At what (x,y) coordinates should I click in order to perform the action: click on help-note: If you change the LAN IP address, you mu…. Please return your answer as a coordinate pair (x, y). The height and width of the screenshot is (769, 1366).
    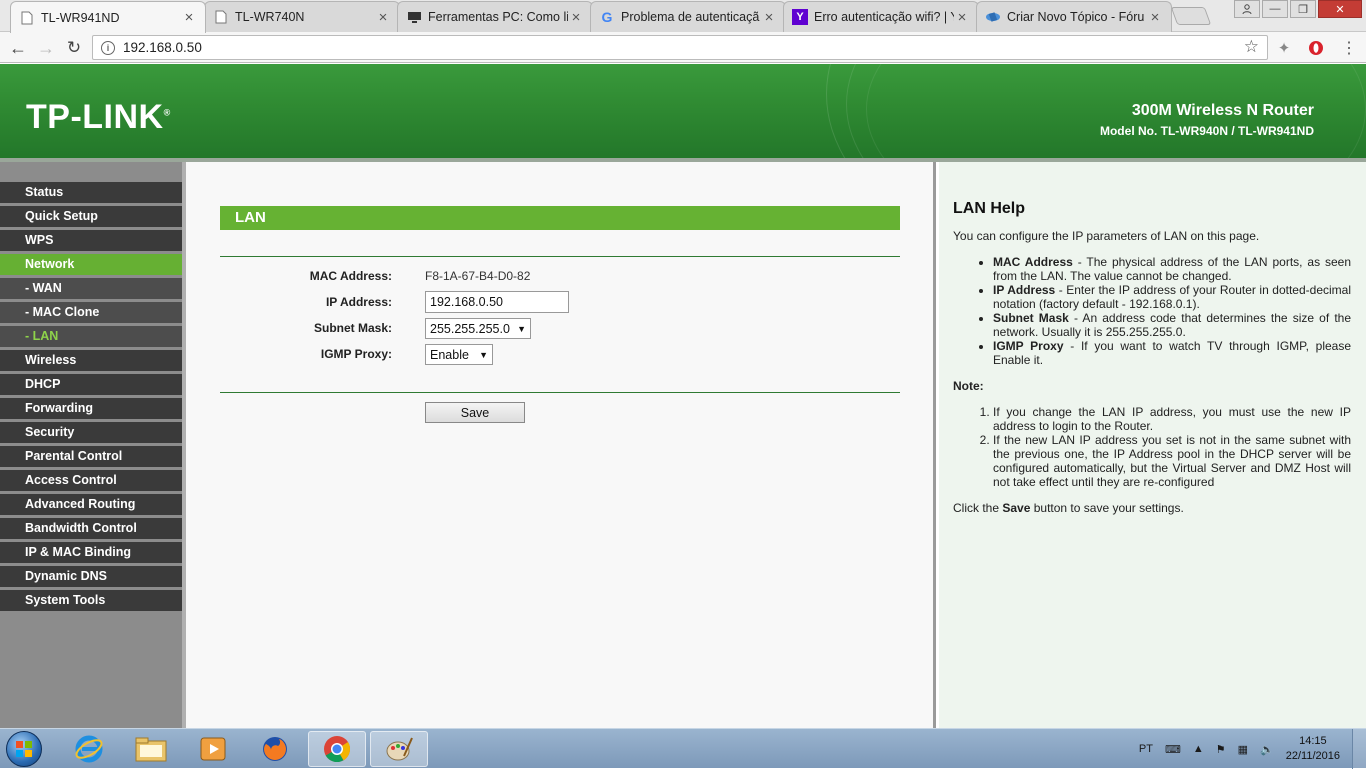
    Looking at the image, I should click on (1172, 419).